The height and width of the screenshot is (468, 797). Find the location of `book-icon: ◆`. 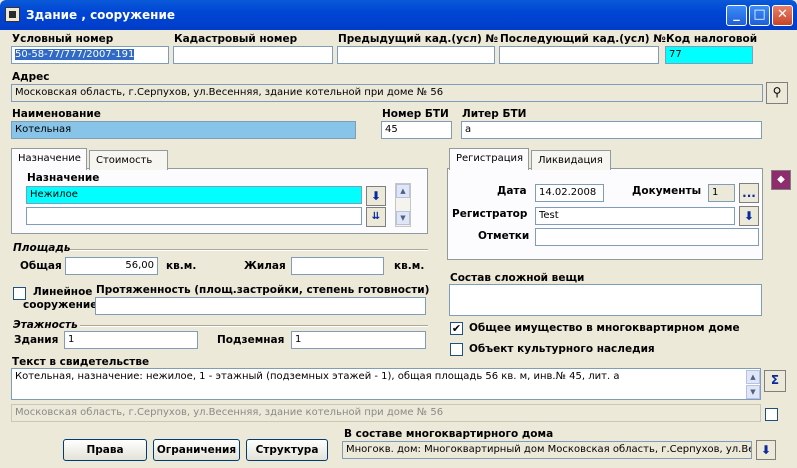

book-icon: ◆ is located at coordinates (781, 180).